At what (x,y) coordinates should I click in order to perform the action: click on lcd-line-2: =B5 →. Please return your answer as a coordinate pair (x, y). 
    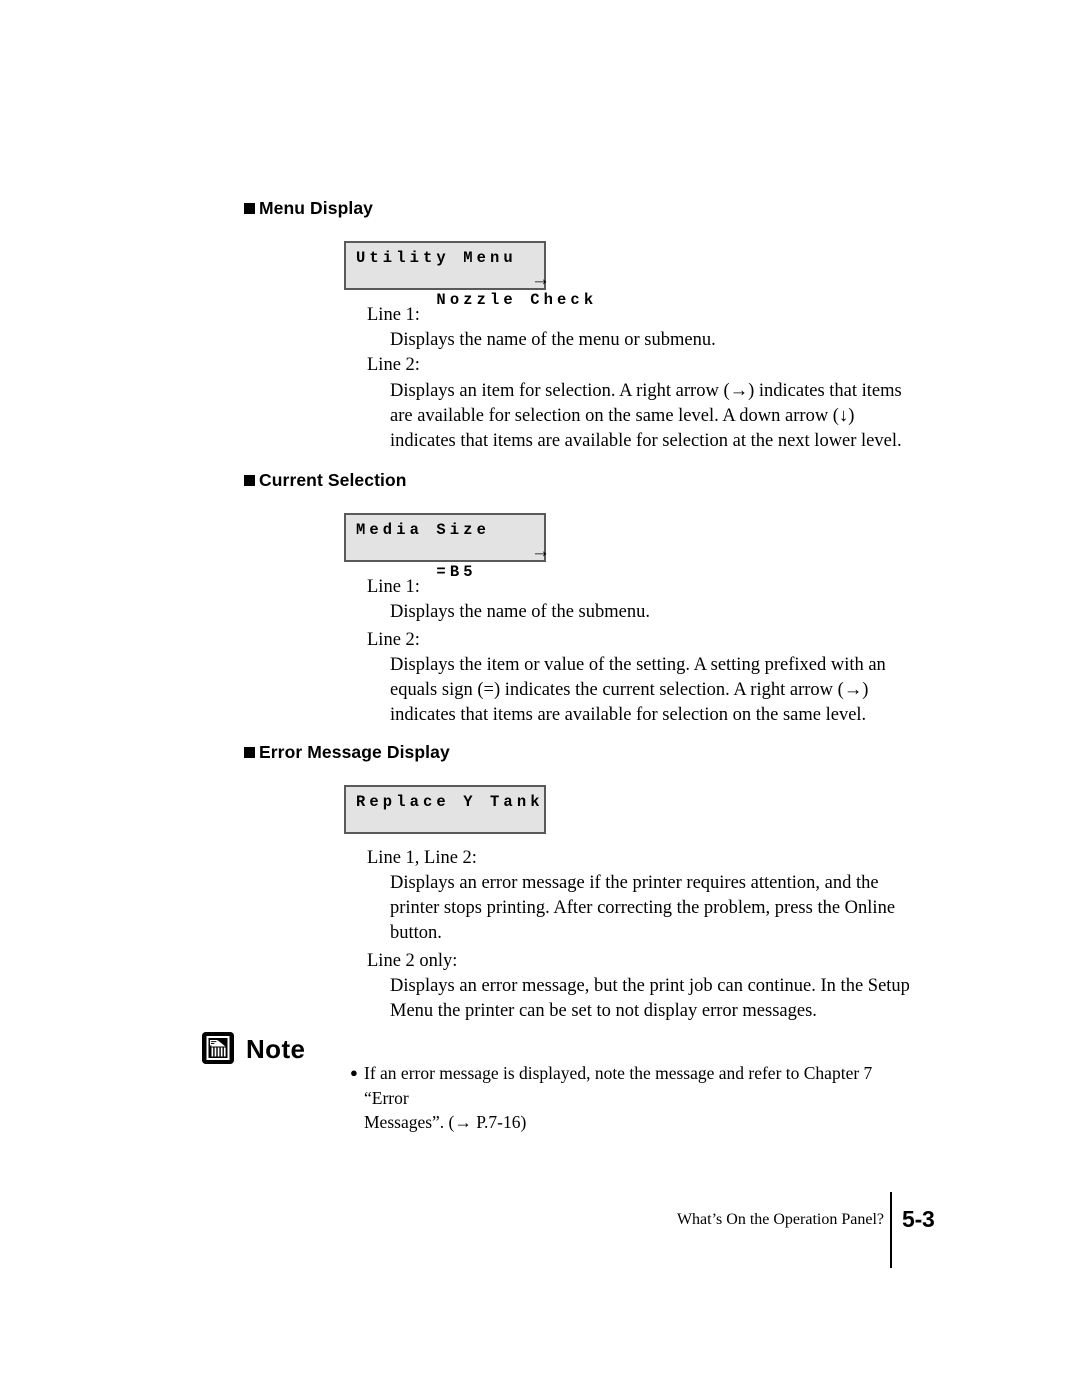
    Looking at the image, I should click on (453, 561).